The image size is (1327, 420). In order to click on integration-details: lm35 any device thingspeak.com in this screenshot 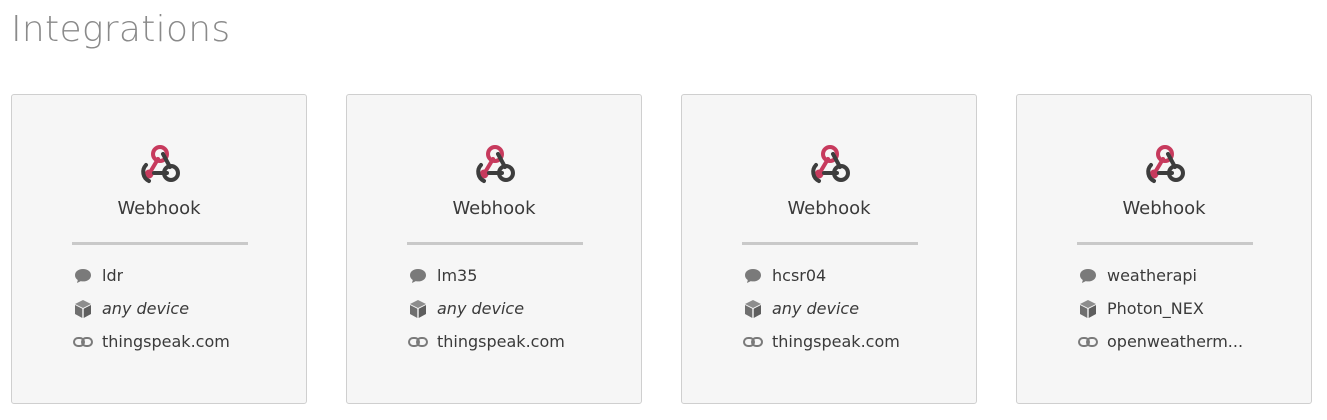, I will do `click(508, 308)`.